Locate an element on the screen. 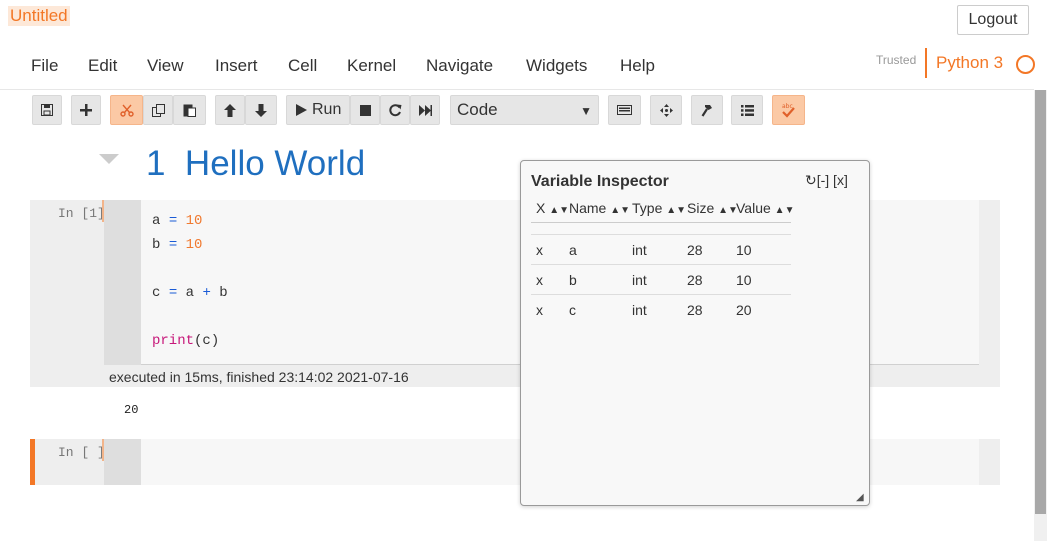 This screenshot has height=541, width=1047. restart-button is located at coordinates (395, 110).